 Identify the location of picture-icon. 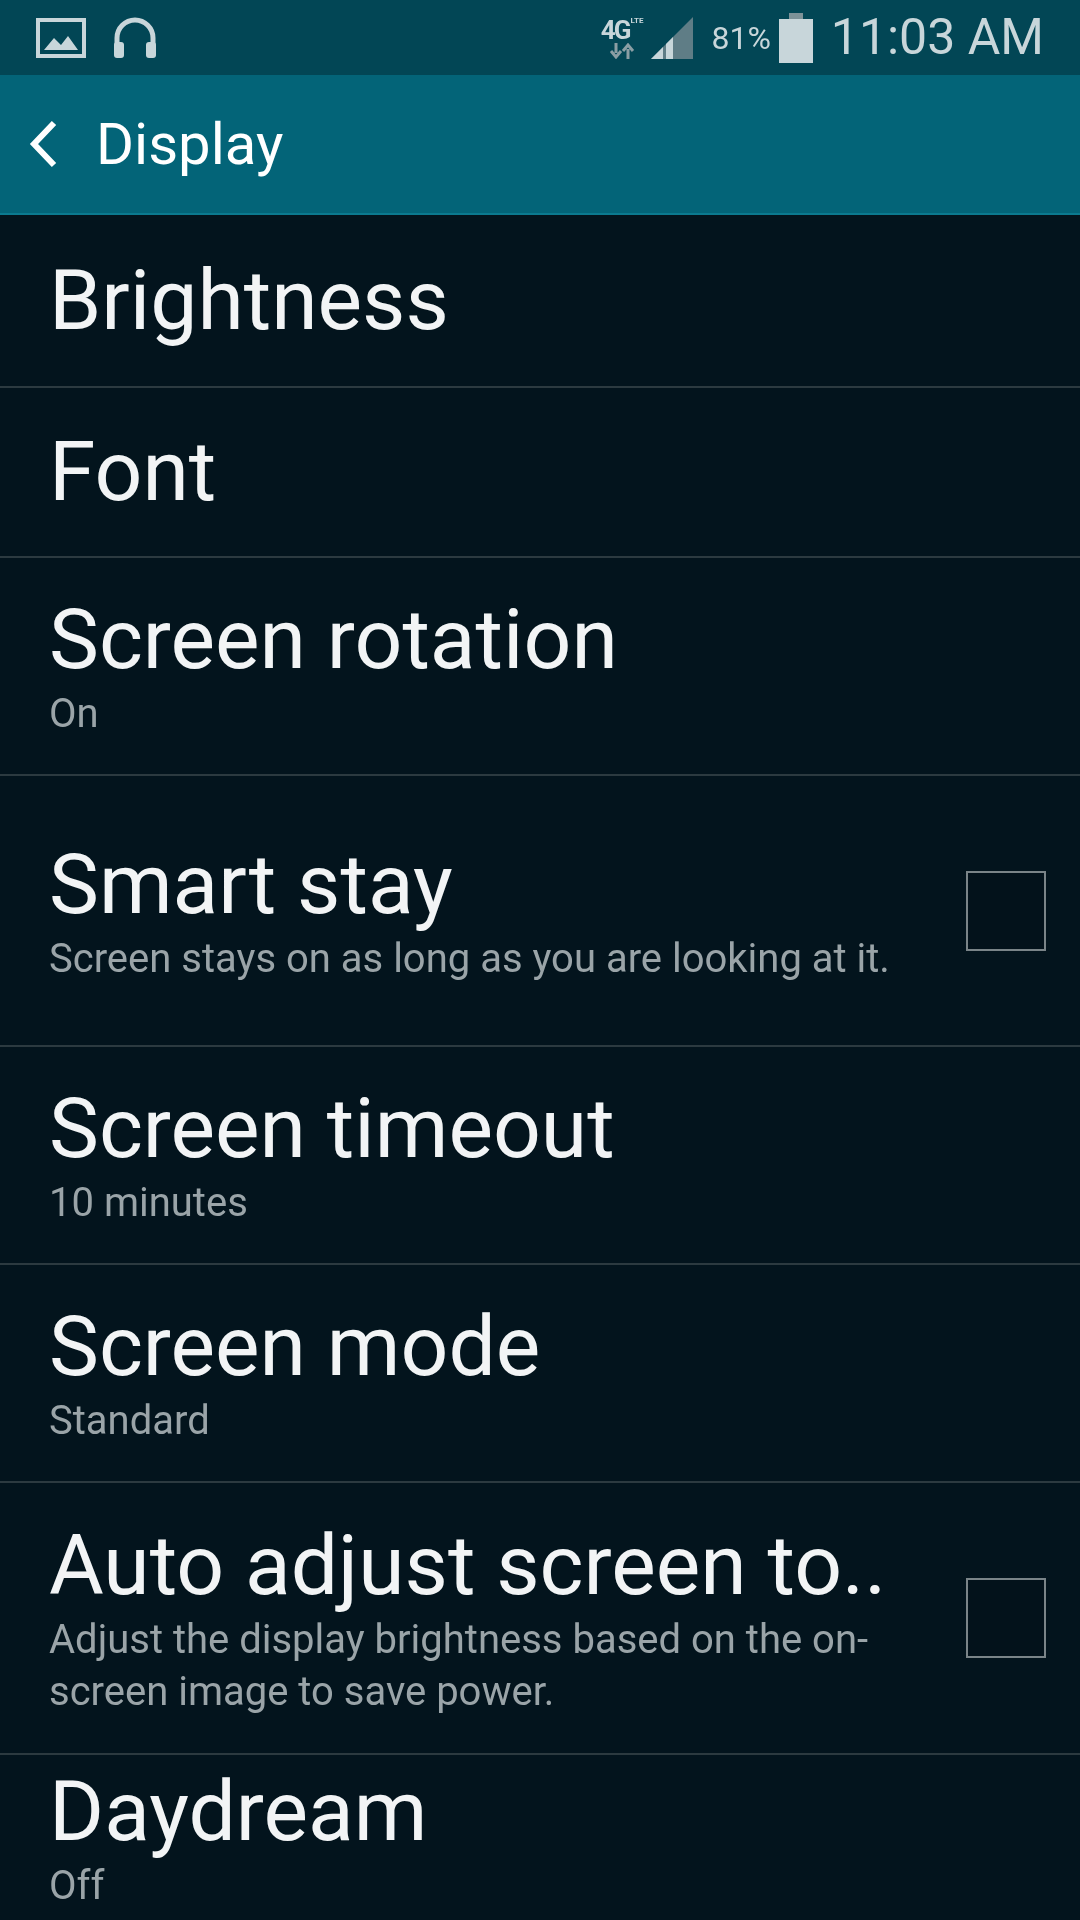
(61, 37).